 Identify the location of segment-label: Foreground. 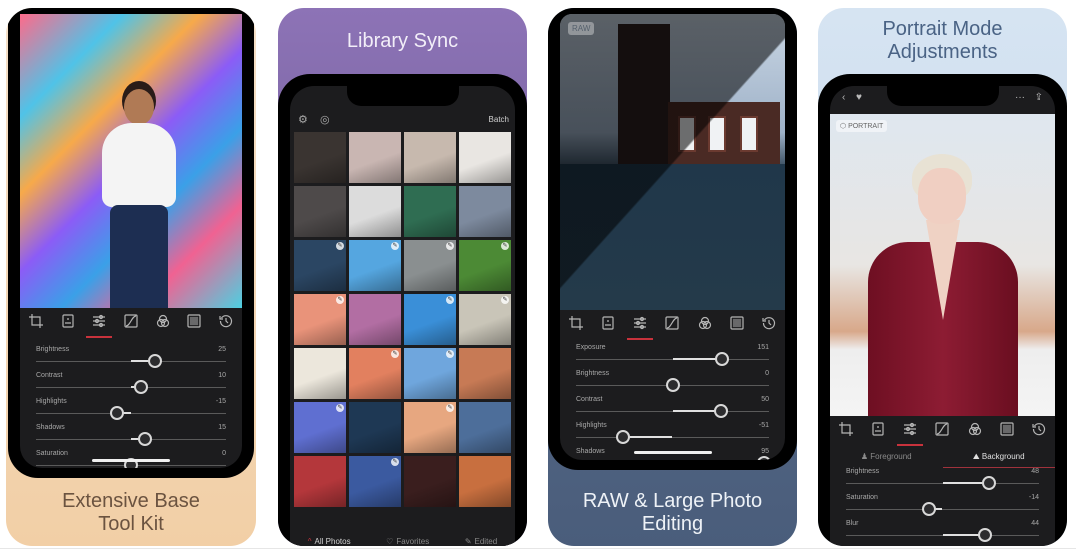
(891, 456).